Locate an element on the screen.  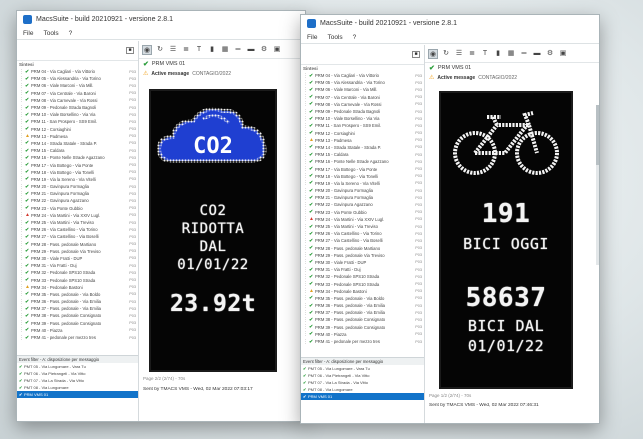
vms-list-item: ⋮ ✔ PRM 15 - Caldara P03 is located at coordinates (77, 150).